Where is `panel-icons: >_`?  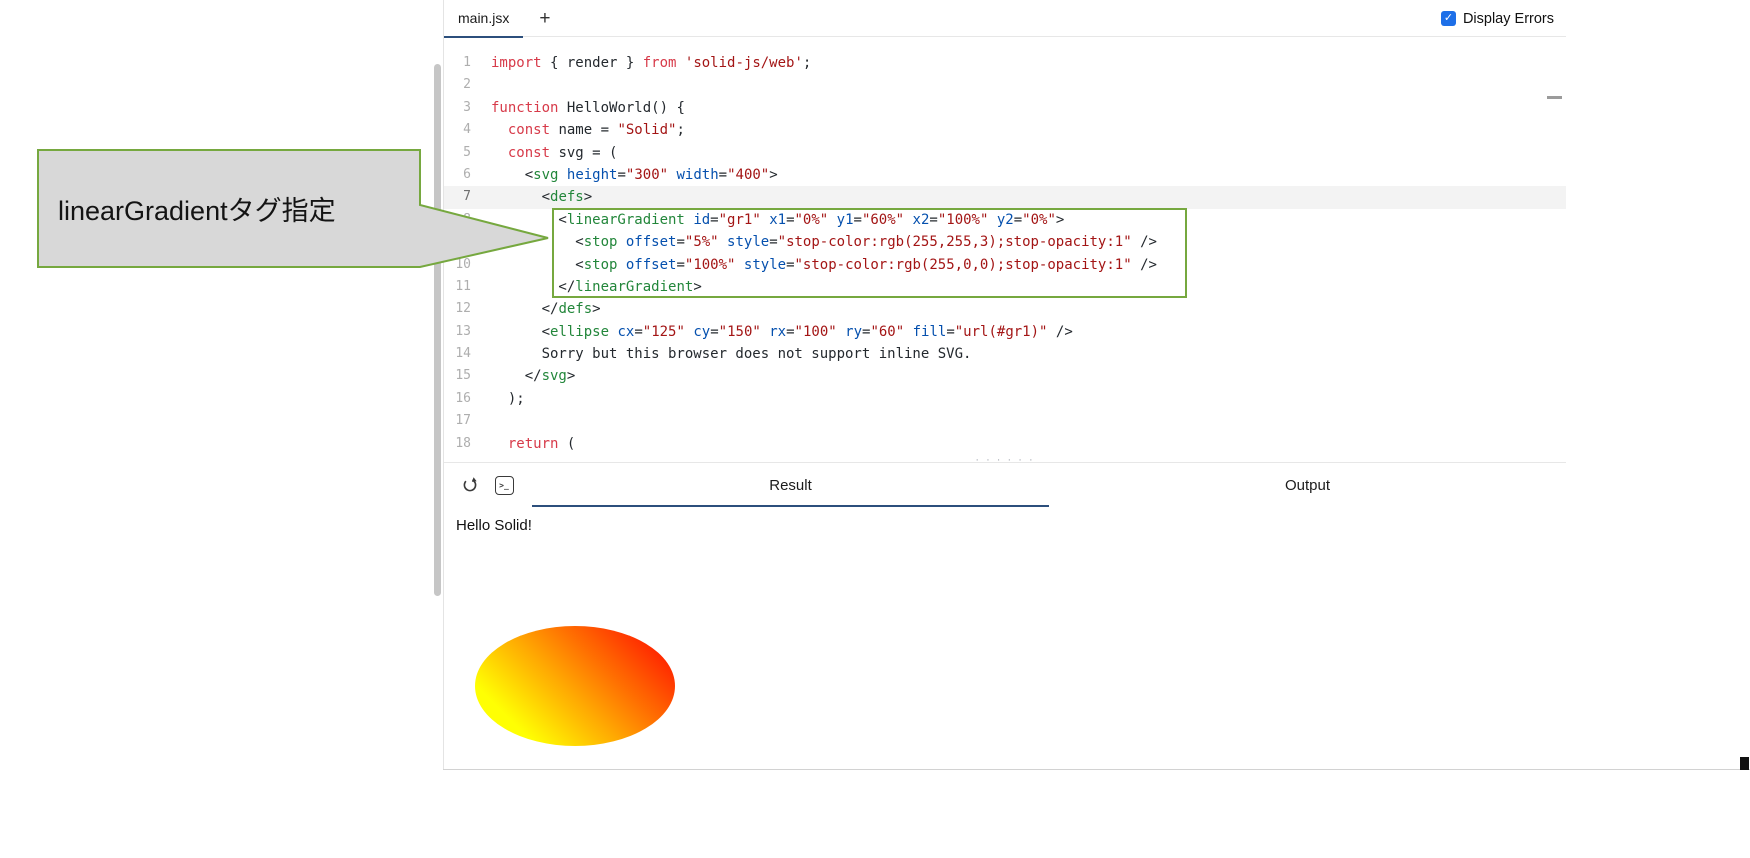
panel-icons: >_ is located at coordinates (488, 485).